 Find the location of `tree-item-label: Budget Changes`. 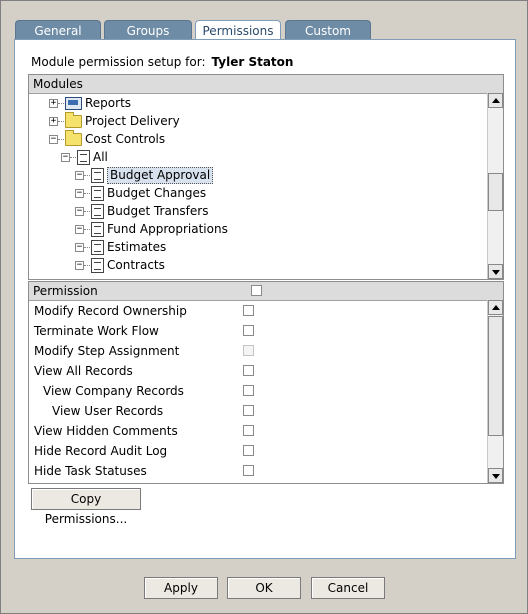

tree-item-label: Budget Changes is located at coordinates (157, 193).